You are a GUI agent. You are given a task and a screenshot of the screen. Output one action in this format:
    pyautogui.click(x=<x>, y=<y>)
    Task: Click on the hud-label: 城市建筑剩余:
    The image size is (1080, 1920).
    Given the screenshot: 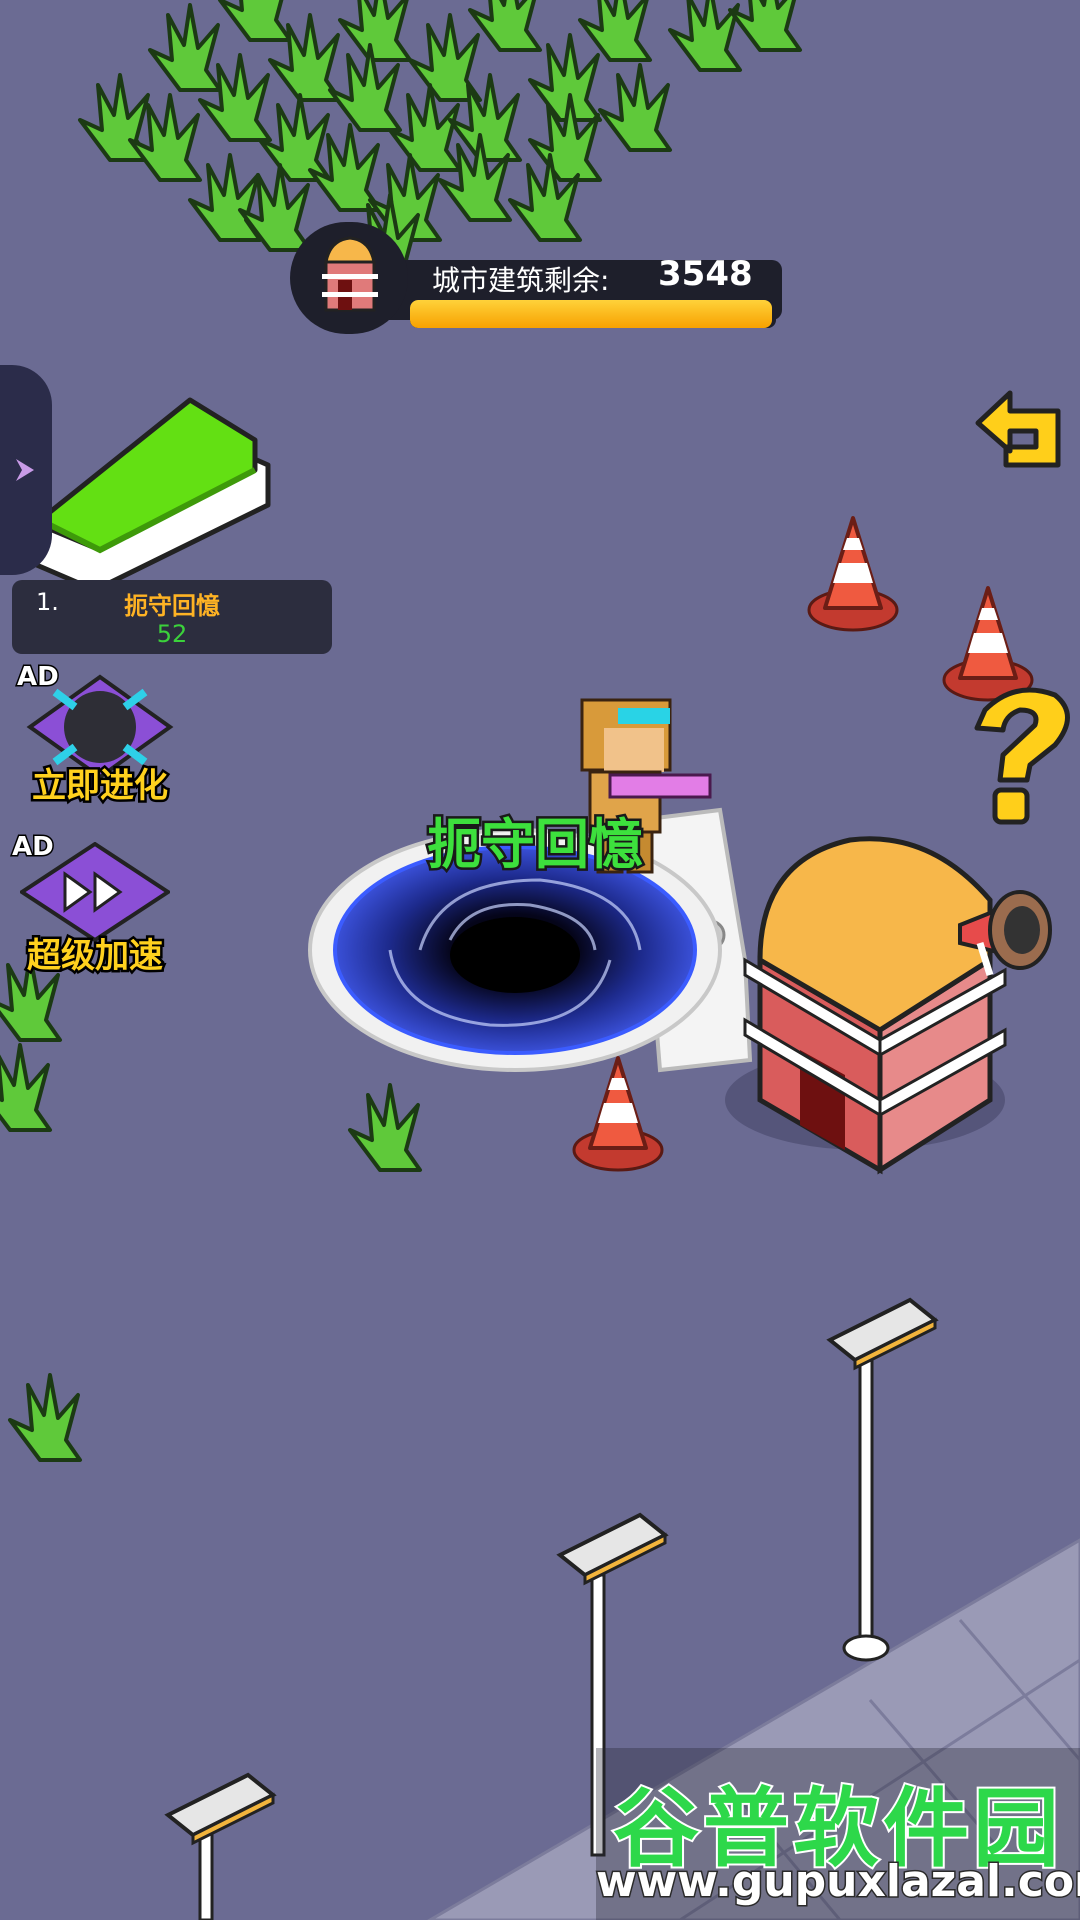 What is the action you would take?
    pyautogui.click(x=521, y=280)
    